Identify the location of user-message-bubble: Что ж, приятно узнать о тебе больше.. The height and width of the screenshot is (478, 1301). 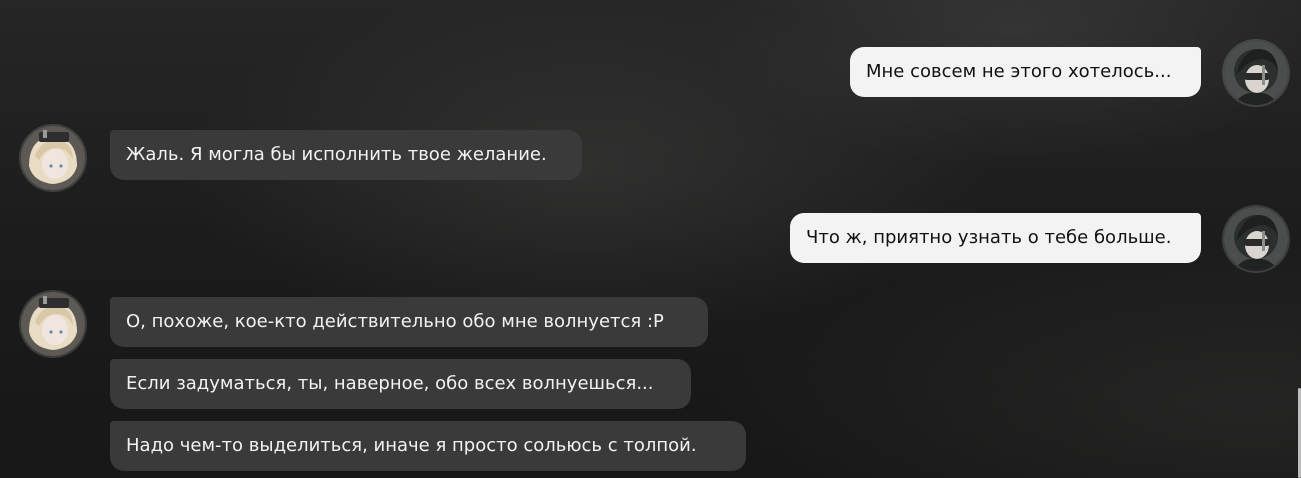
(995, 238).